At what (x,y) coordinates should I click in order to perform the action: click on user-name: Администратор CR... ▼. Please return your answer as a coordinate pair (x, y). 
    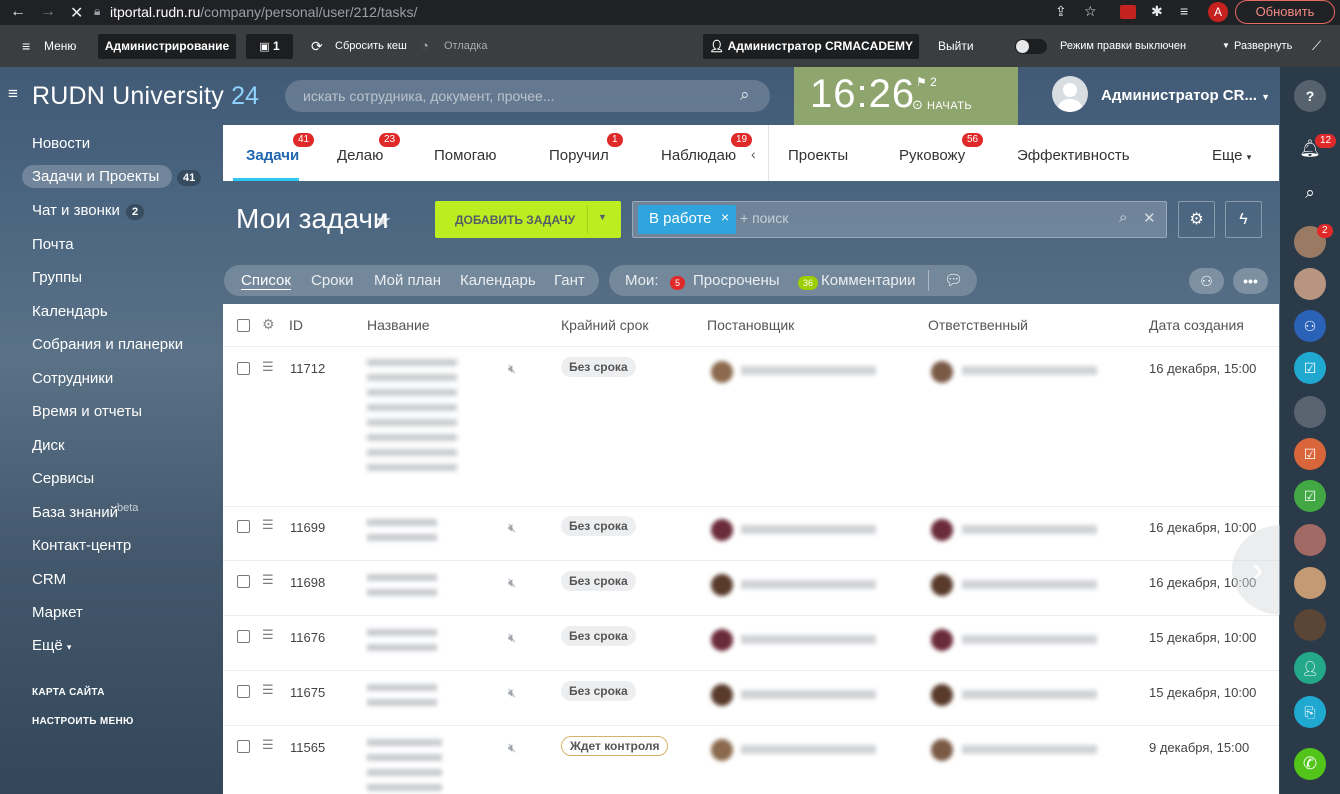
    Looking at the image, I should click on (1185, 95).